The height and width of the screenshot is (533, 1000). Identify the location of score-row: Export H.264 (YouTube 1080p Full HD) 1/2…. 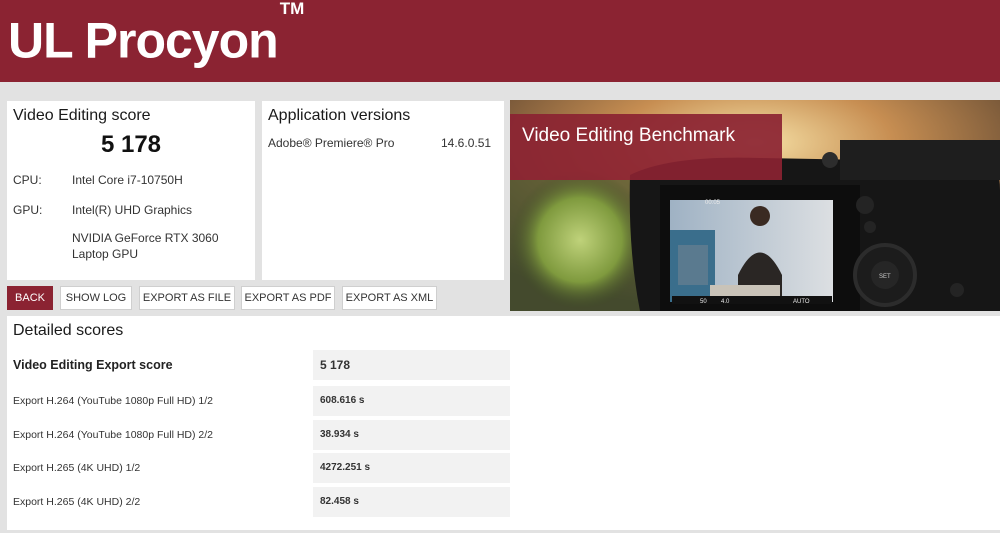
(261, 401).